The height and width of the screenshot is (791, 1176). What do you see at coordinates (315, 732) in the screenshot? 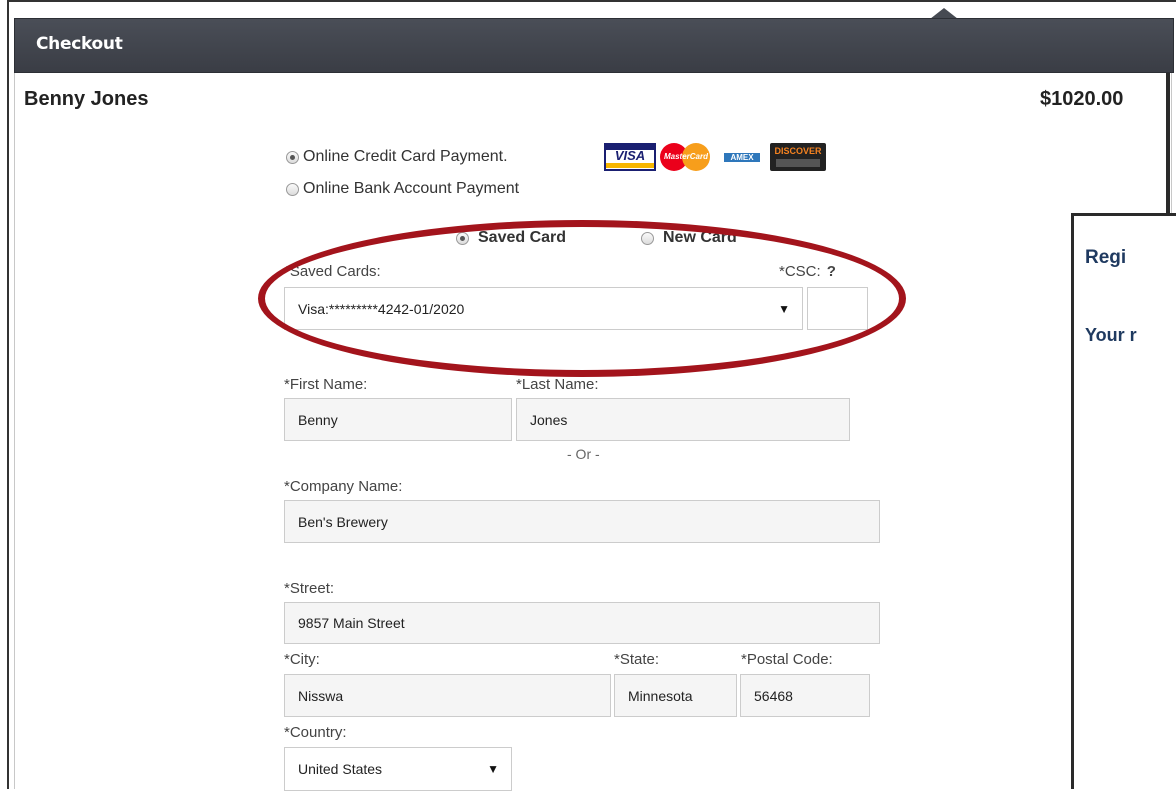
I see `country-label: *Country:` at bounding box center [315, 732].